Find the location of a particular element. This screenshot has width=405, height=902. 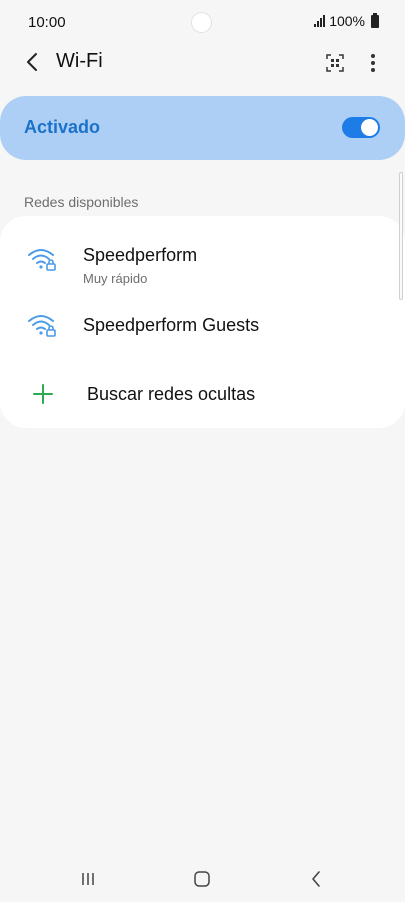

status-bar: 10:00 100% is located at coordinates (202, 22).